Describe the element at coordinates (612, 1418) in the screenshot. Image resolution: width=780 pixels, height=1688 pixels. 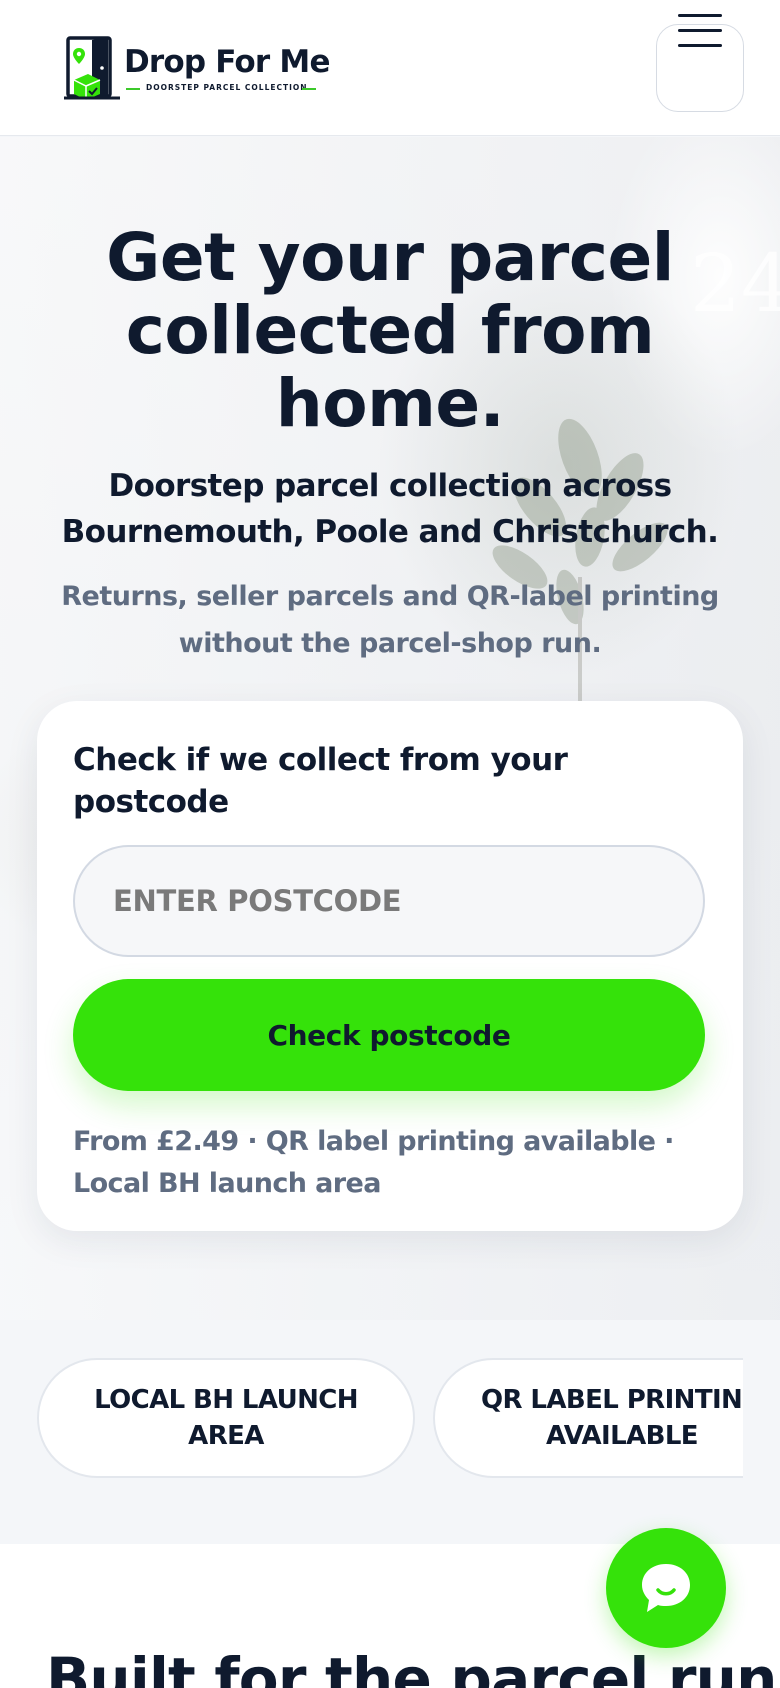
I see `feature-pill-label: QR LABEL PRINTING AVAILABLE` at that location.